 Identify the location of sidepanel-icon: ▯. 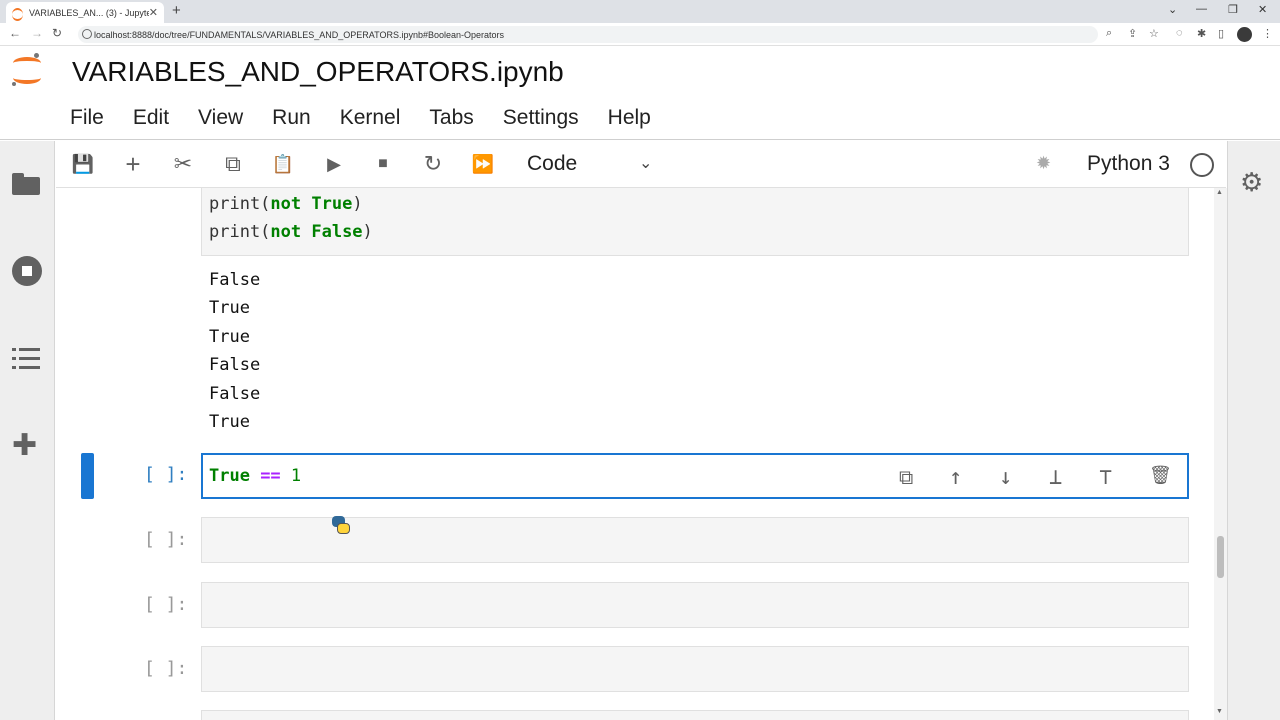
(1221, 33).